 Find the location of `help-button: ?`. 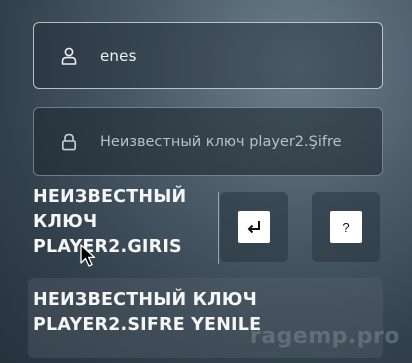

help-button: ? is located at coordinates (346, 227).